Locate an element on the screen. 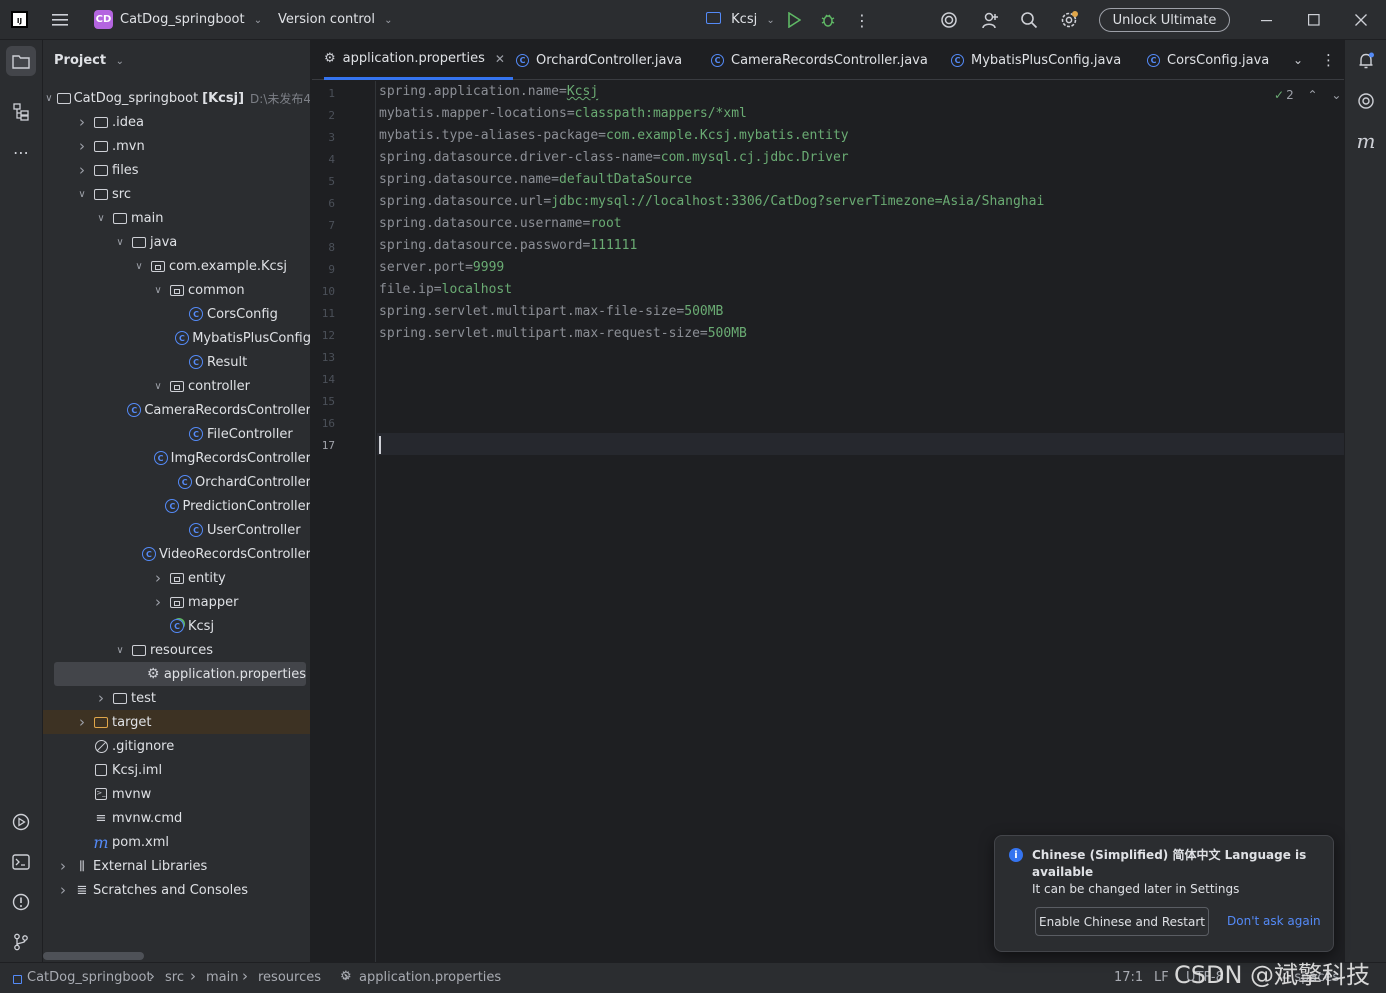 The width and height of the screenshot is (1386, 993). problems-icon is located at coordinates (21, 902).